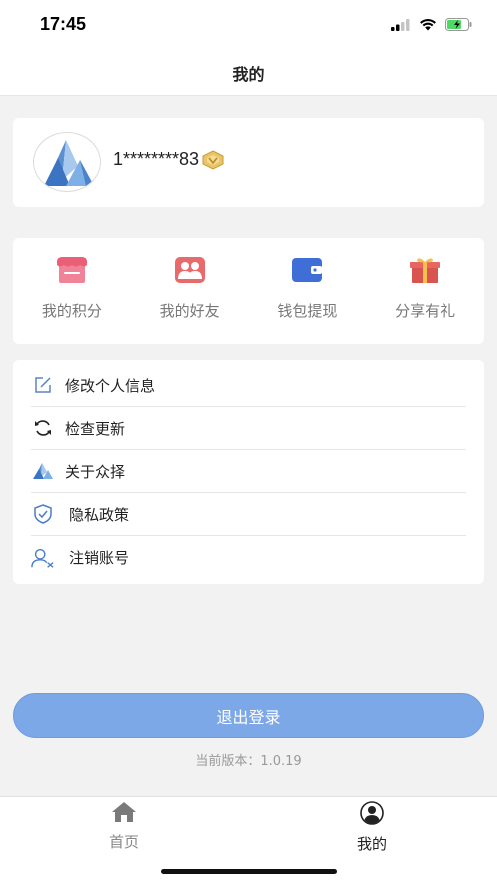 The height and width of the screenshot is (883, 497). What do you see at coordinates (95, 471) in the screenshot?
I see `menu-item-label: 关于众择` at bounding box center [95, 471].